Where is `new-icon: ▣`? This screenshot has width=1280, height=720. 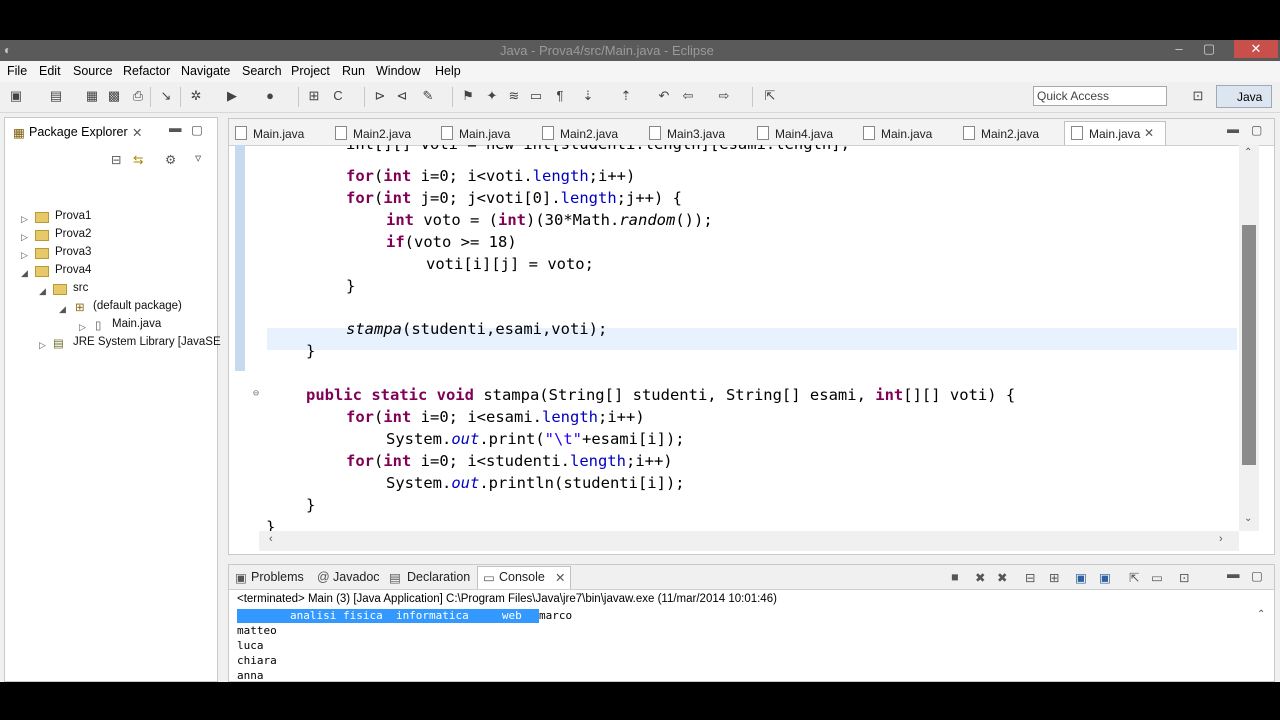 new-icon: ▣ is located at coordinates (16, 96).